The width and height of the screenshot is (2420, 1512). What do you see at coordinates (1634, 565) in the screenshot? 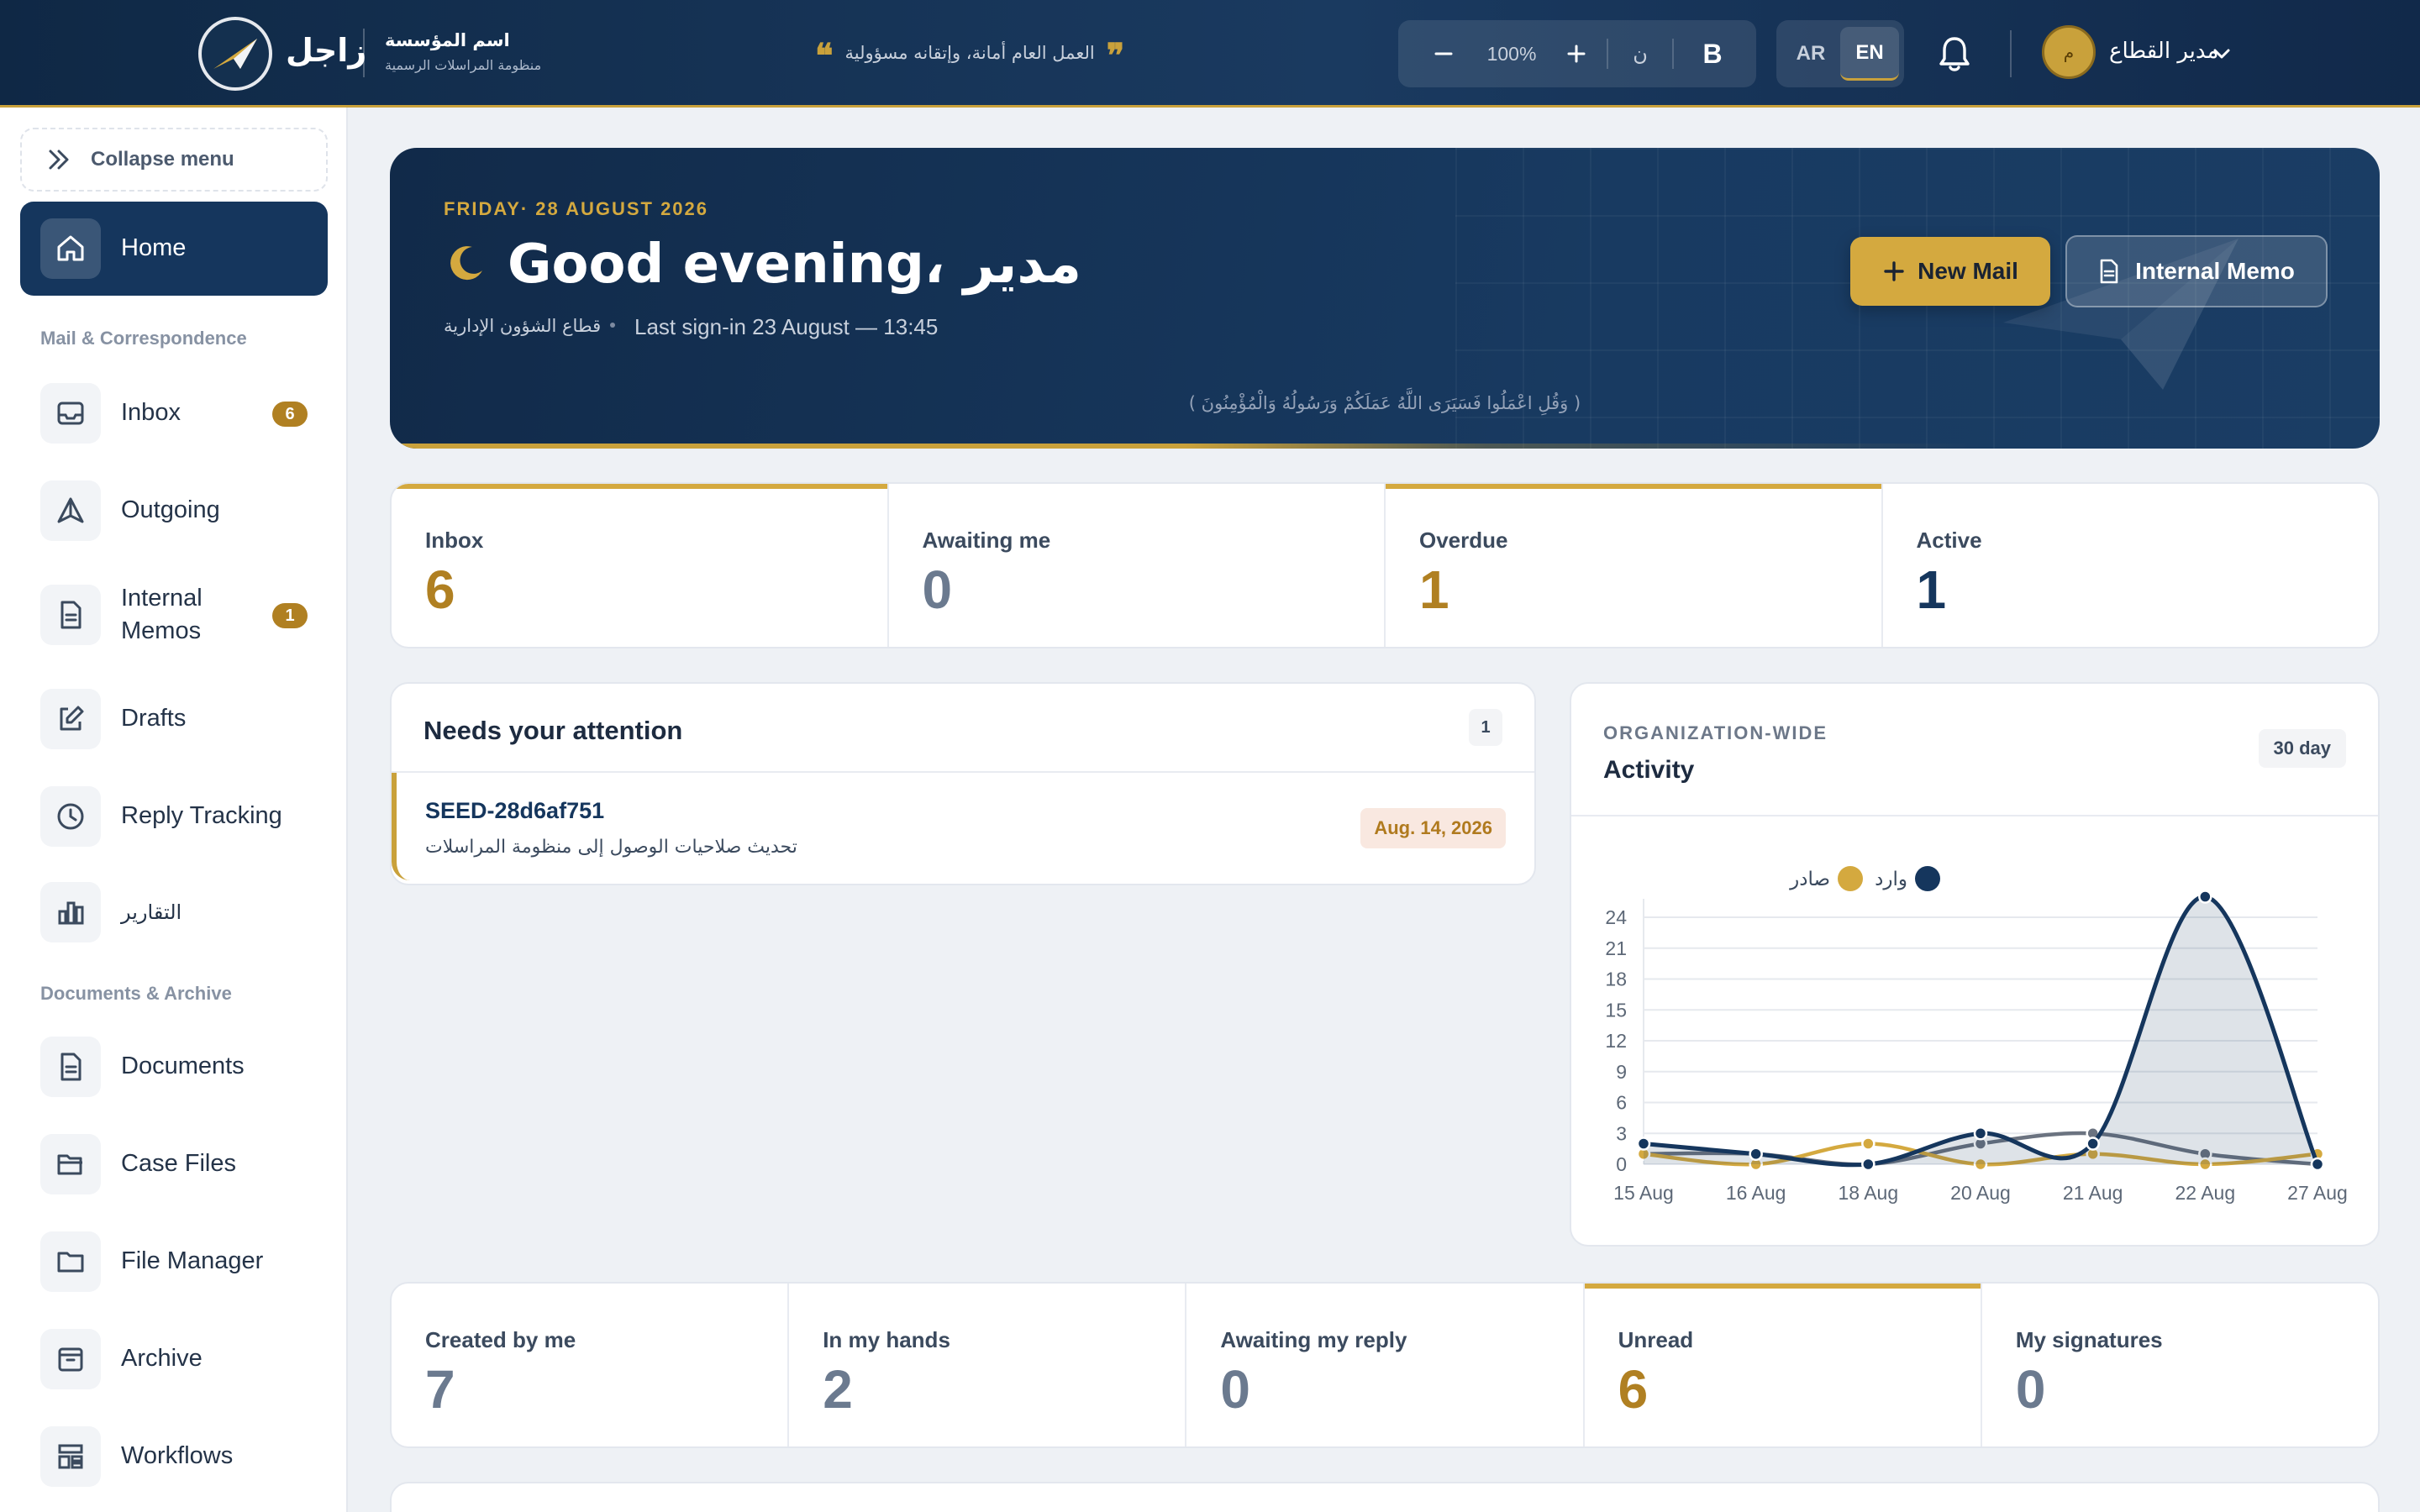
I see `stat-overdue: Overdue 1` at bounding box center [1634, 565].